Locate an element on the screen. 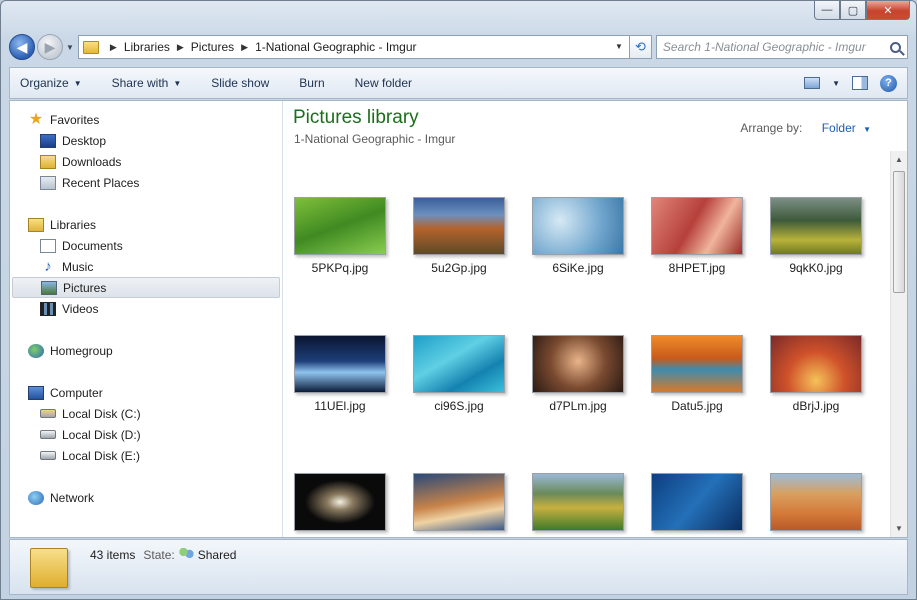  refresh-button: ⟲ is located at coordinates (640, 47).